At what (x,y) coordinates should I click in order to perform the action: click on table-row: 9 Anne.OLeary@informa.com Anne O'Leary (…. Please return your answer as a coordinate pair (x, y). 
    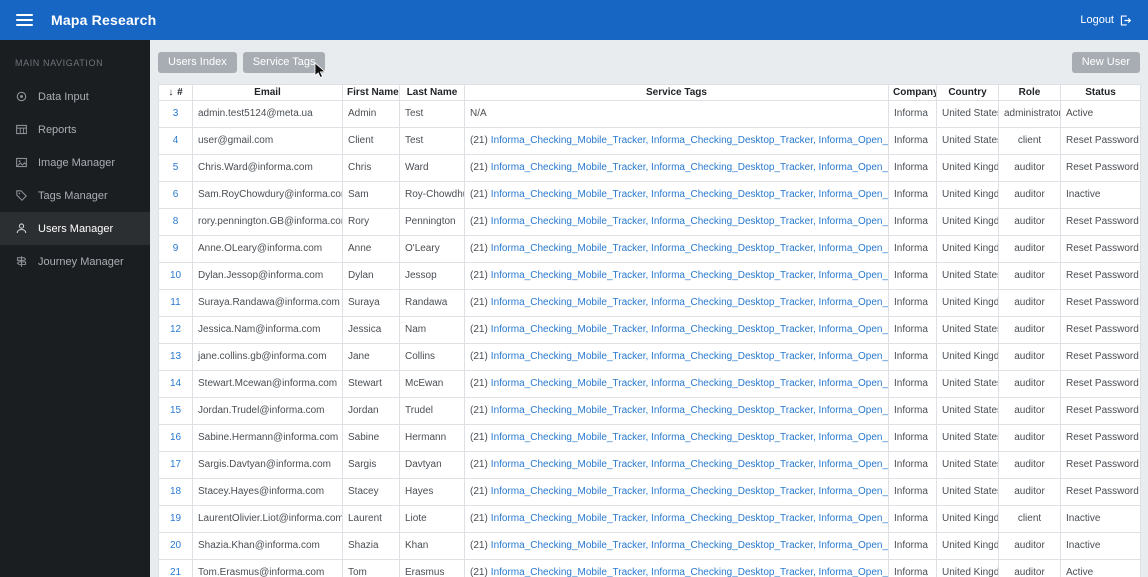
    Looking at the image, I should click on (649, 249).